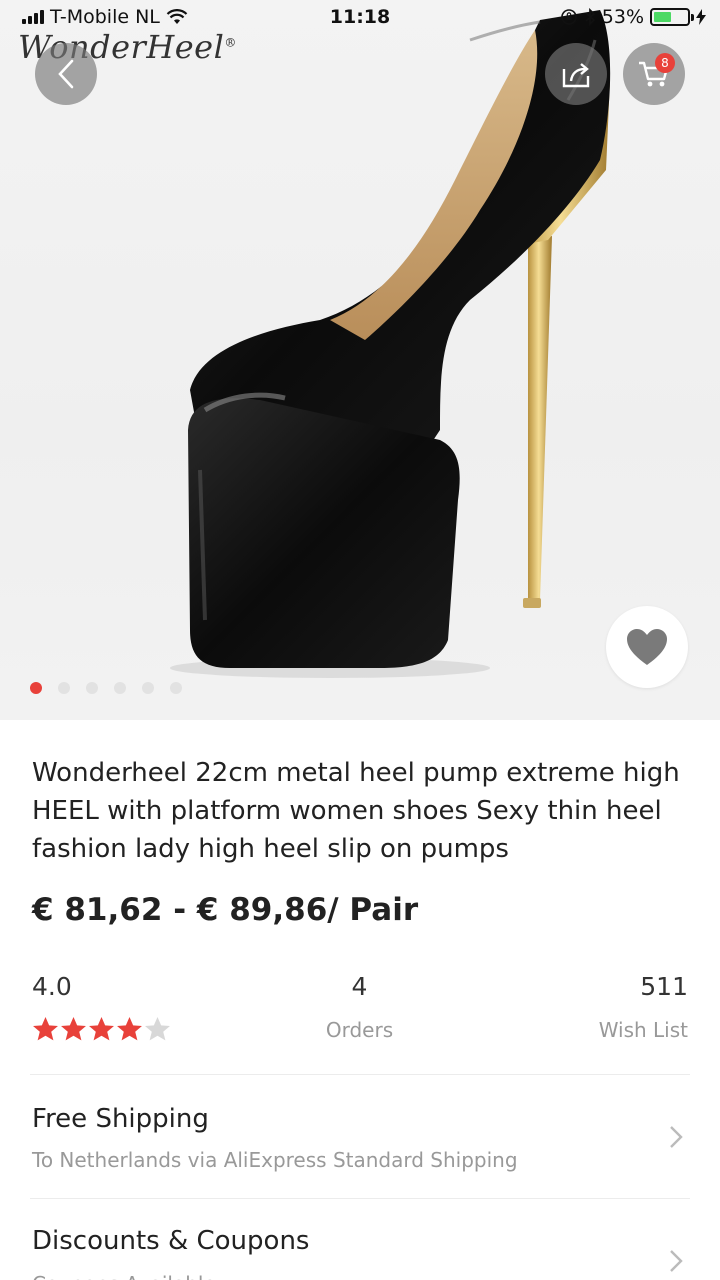 This screenshot has height=1280, width=720. What do you see at coordinates (643, 1030) in the screenshot?
I see `wishlist-label: Wish List` at bounding box center [643, 1030].